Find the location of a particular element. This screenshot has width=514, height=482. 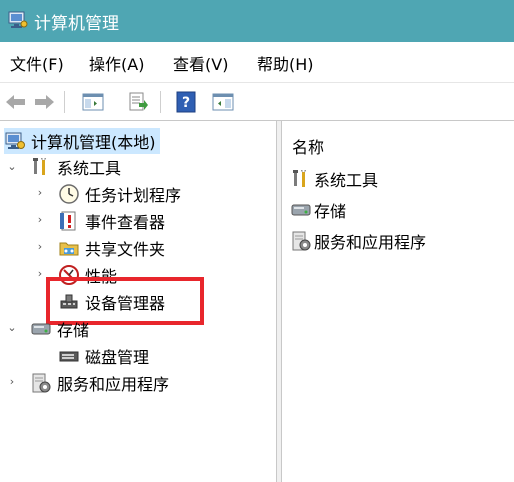

list-item-services-apps: 服务和应用程序 is located at coordinates (358, 241).